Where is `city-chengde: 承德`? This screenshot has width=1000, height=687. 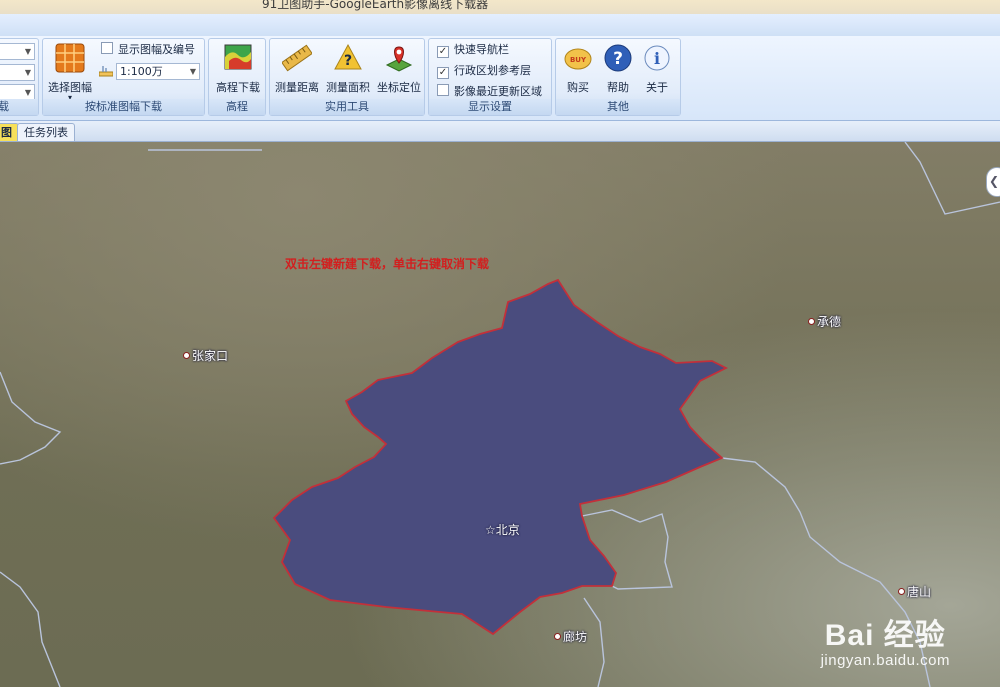 city-chengde: 承德 is located at coordinates (824, 321).